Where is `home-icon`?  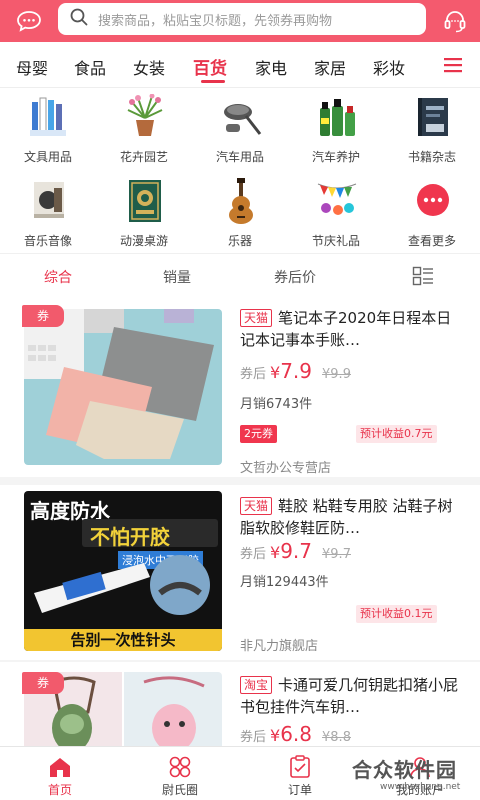 home-icon is located at coordinates (60, 767).